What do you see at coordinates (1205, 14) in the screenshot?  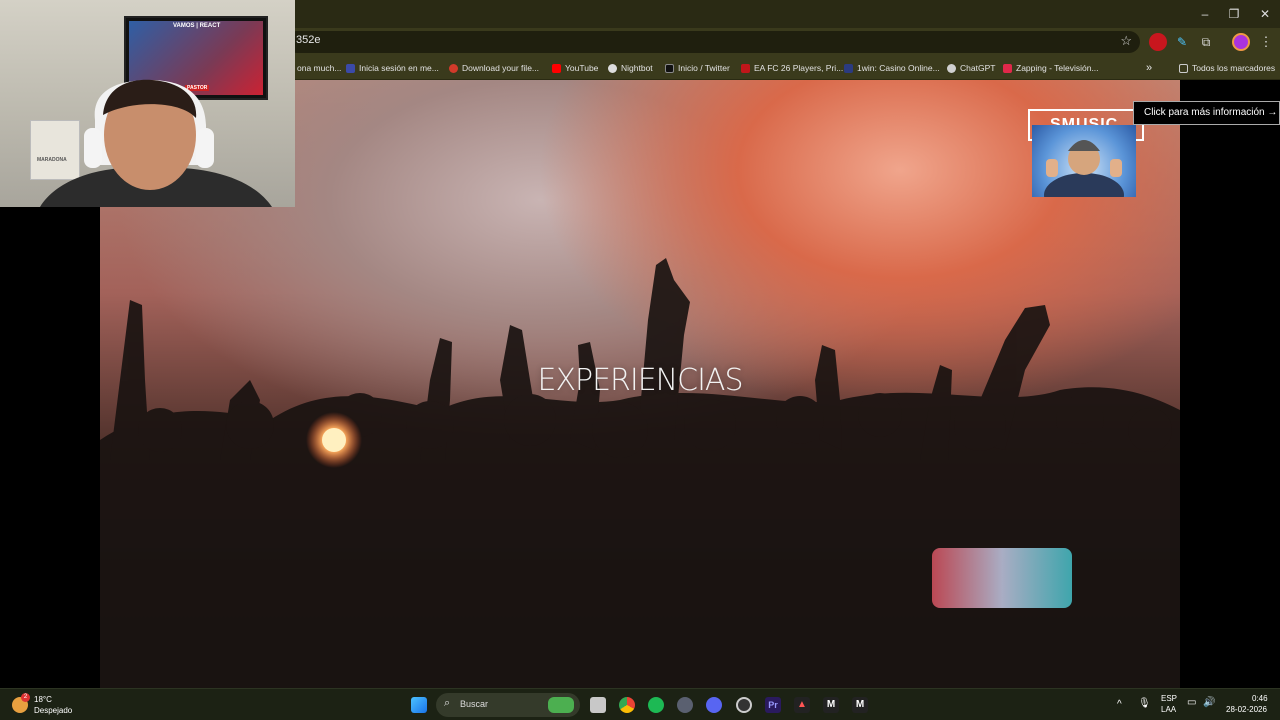 I see `minimize-button: –` at bounding box center [1205, 14].